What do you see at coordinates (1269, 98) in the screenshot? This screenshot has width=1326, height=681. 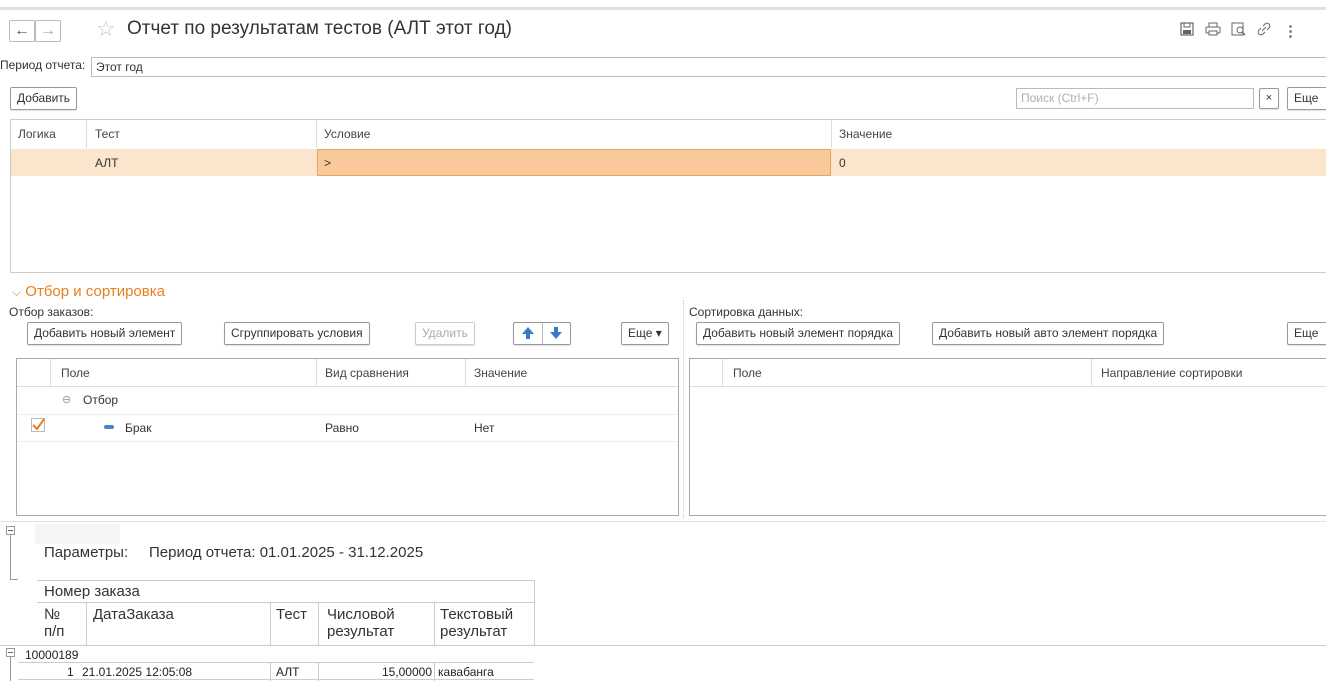 I see `clear-search-button: ×` at bounding box center [1269, 98].